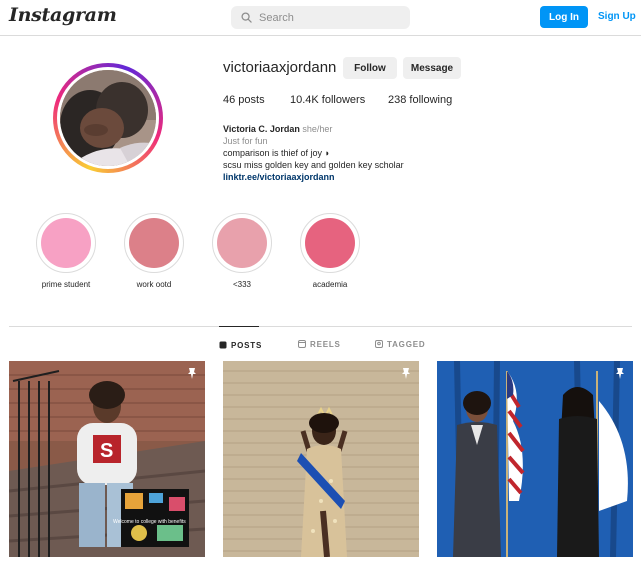 The width and height of the screenshot is (641, 570). I want to click on tagged-icon, so click(379, 344).